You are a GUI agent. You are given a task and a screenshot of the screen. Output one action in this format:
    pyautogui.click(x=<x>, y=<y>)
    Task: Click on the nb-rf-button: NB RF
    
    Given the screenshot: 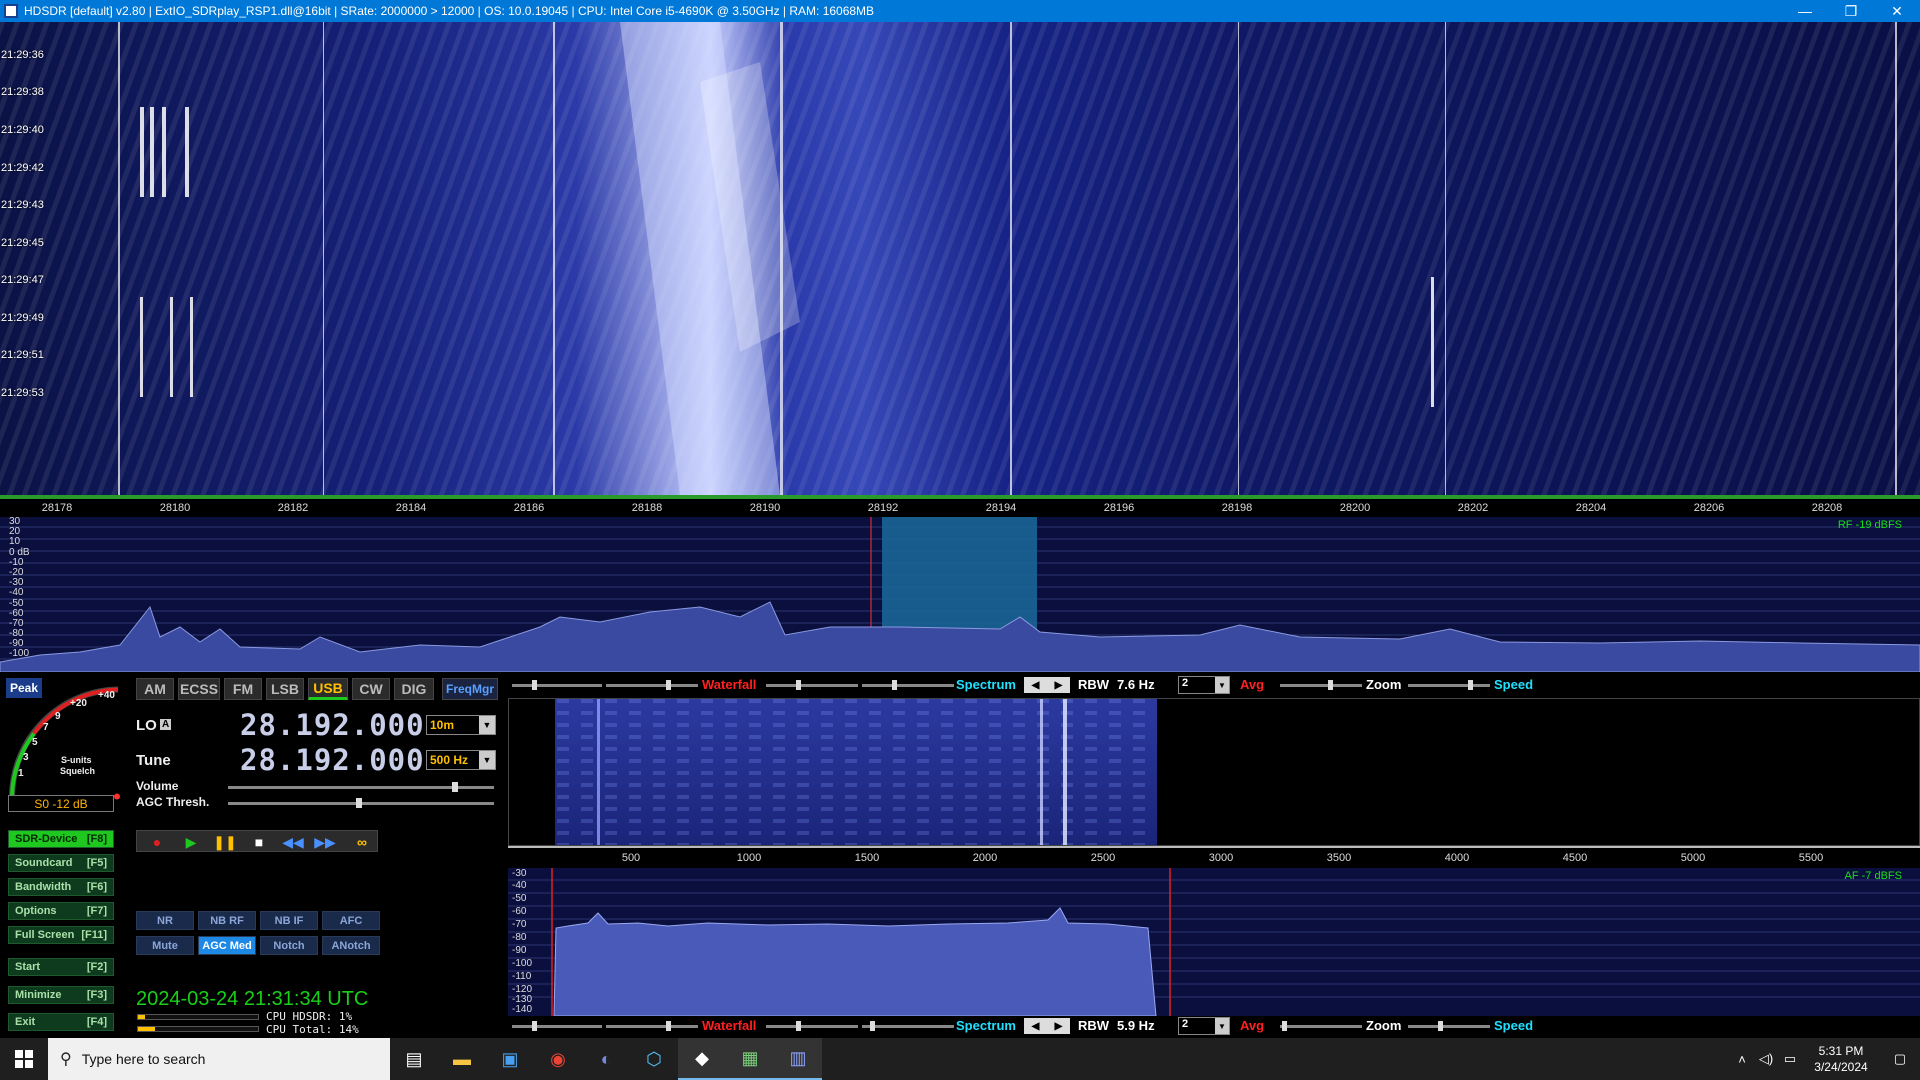 What is the action you would take?
    pyautogui.click(x=227, y=920)
    